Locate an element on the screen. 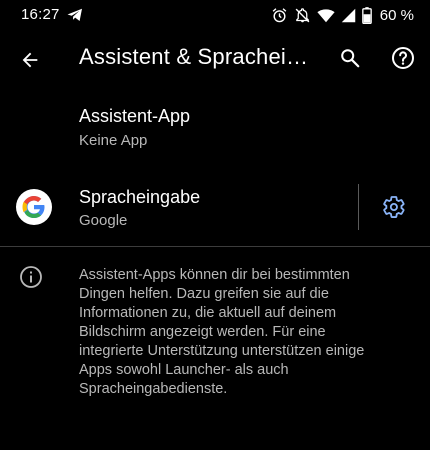  assistant-app-summary: Keine App is located at coordinates (113, 140).